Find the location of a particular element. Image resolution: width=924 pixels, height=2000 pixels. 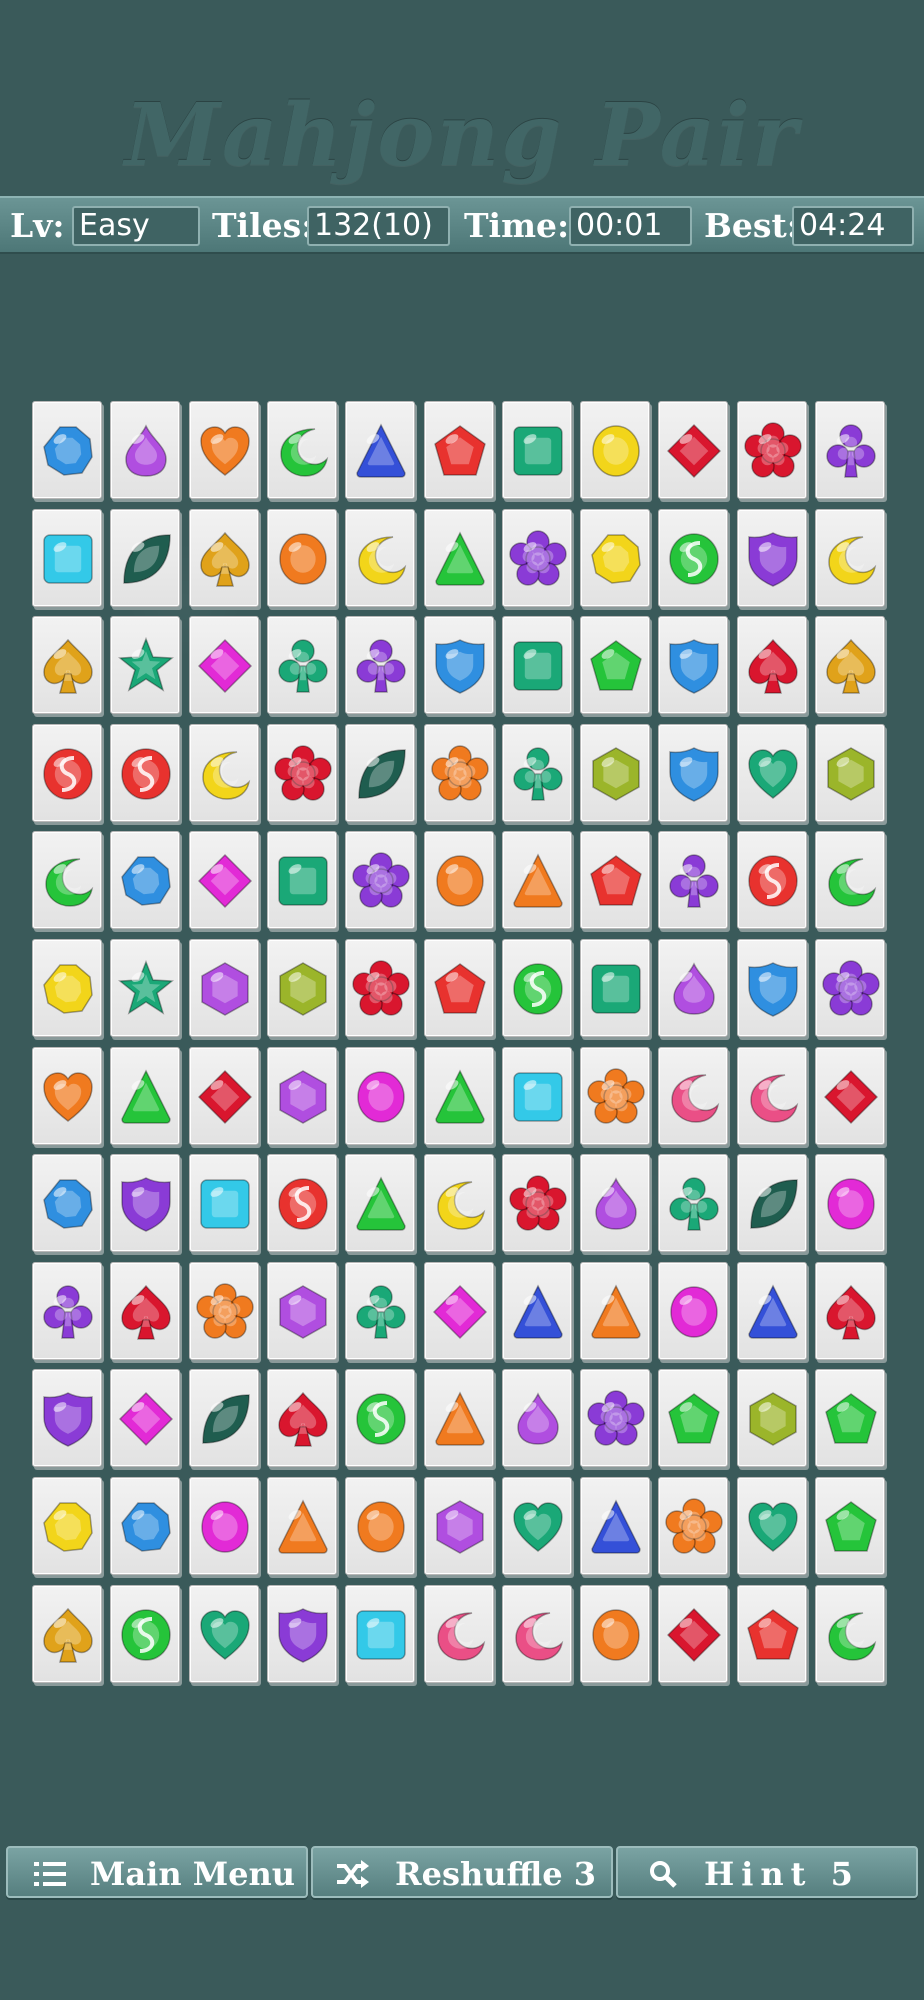

hint-button: Hint 5 is located at coordinates (767, 1872).